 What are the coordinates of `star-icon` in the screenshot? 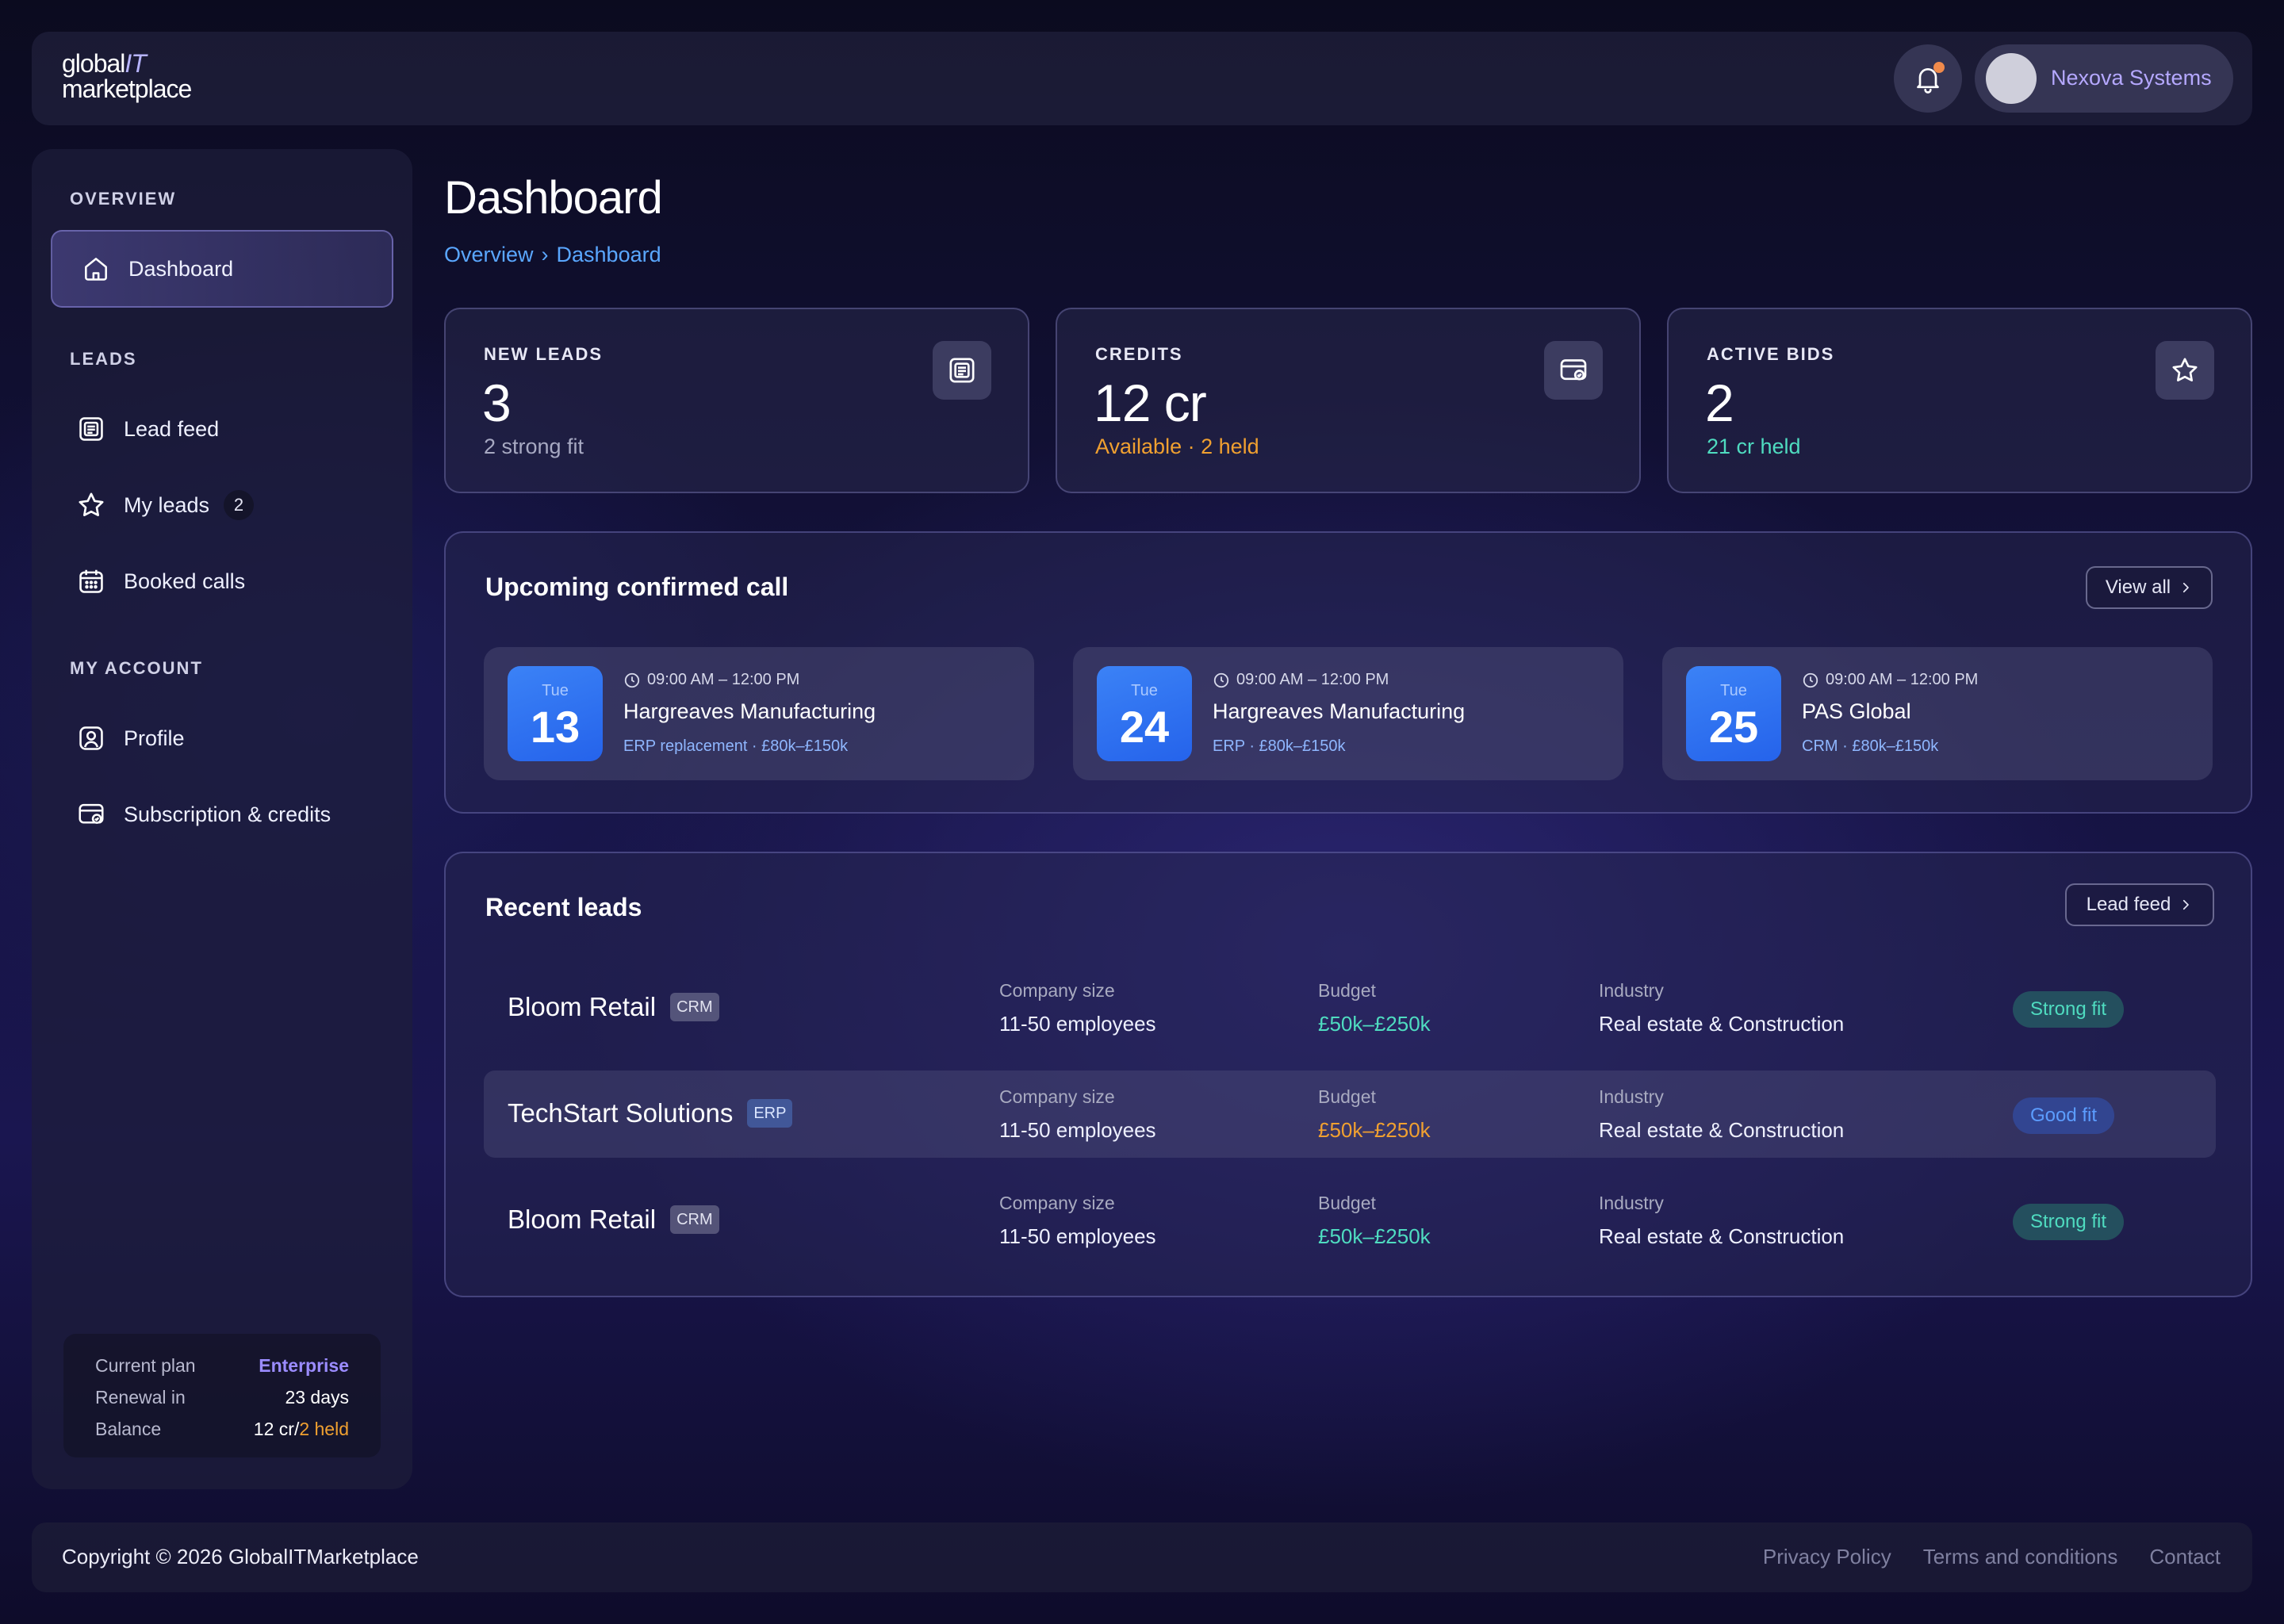 It's located at (91, 505).